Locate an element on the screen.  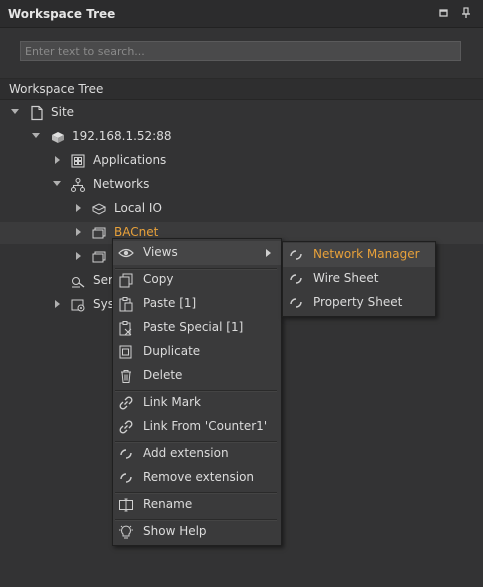
tree-label-applications: Applications is located at coordinates (130, 160).